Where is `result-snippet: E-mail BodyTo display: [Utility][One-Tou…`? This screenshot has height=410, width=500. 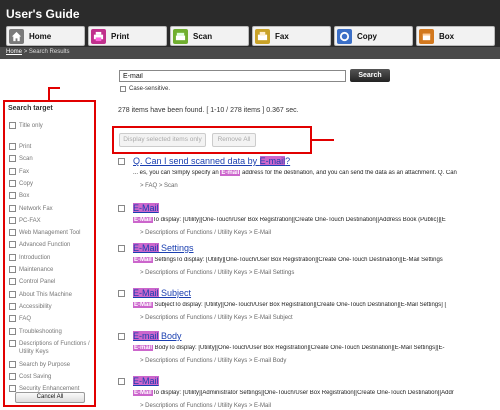 result-snippet: E-mail BodyTo display: [Utility][One-Tou… is located at coordinates (315, 348).